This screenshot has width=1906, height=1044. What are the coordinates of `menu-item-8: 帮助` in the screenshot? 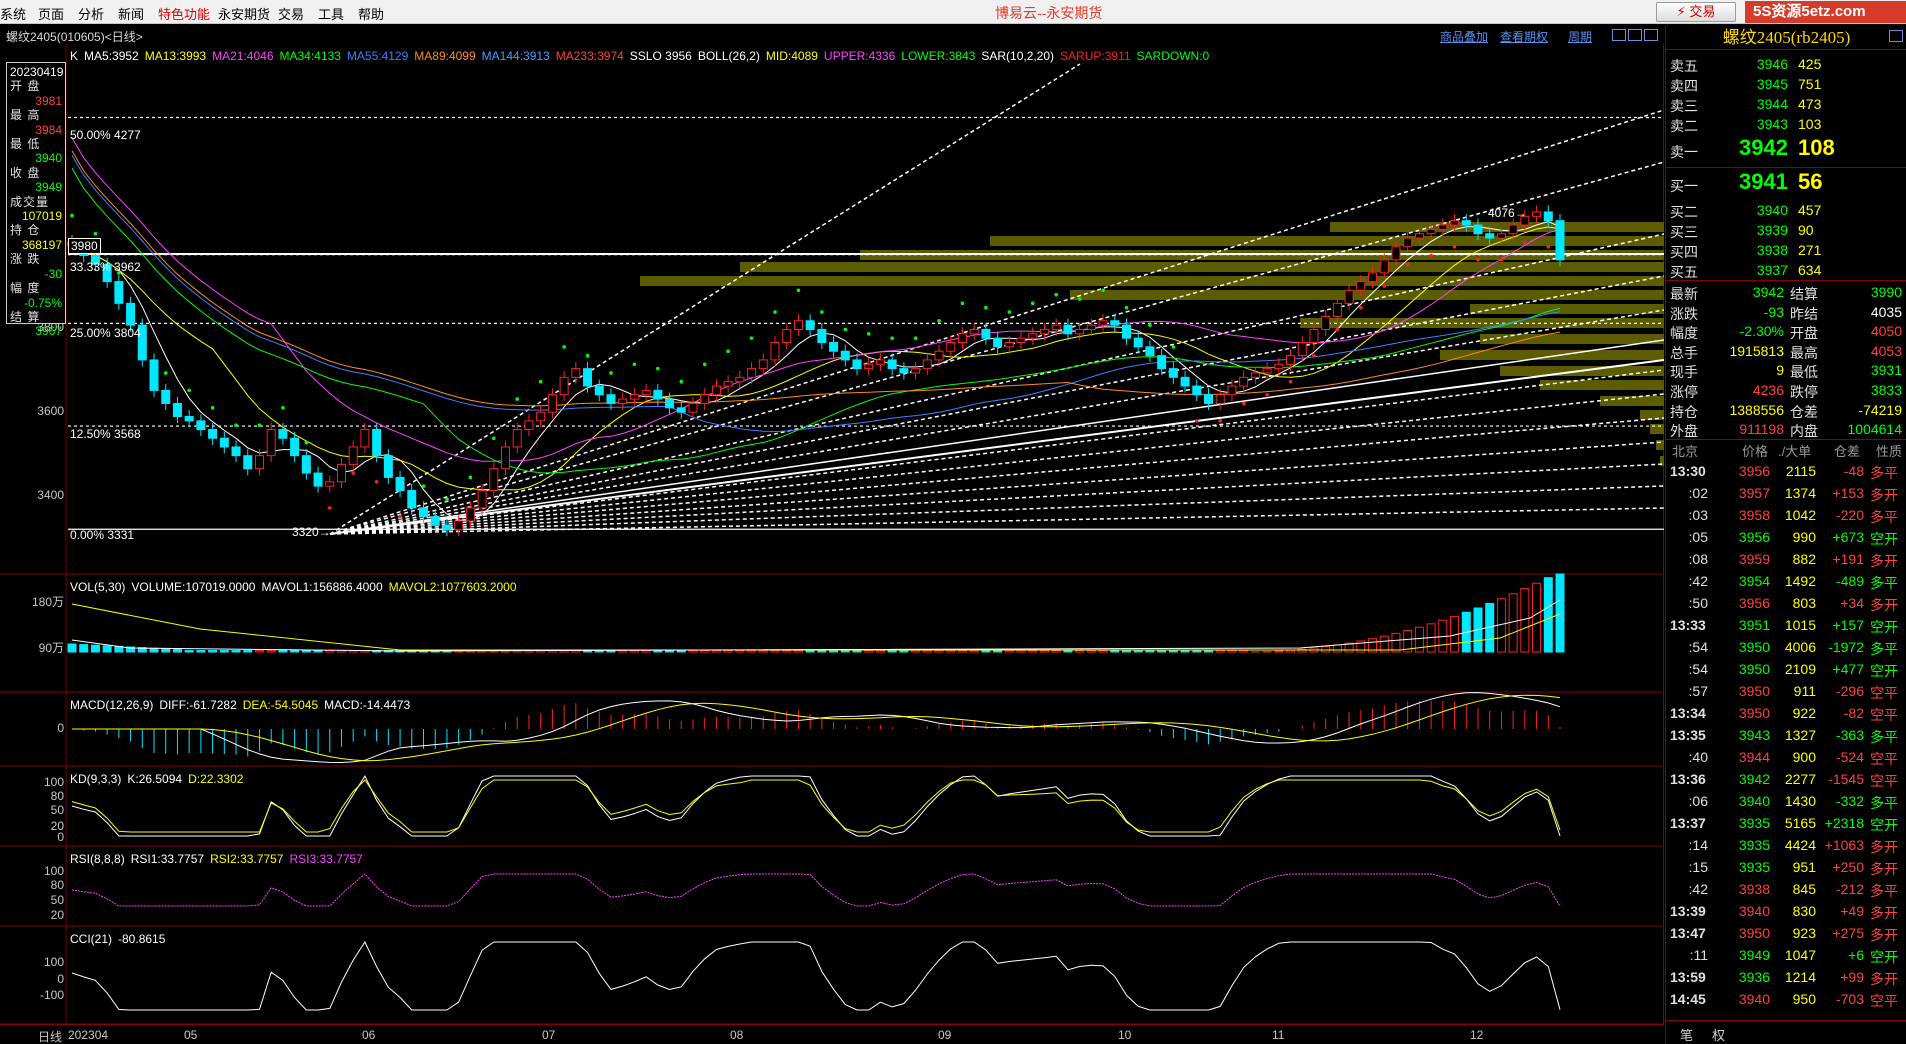 It's located at (371, 13).